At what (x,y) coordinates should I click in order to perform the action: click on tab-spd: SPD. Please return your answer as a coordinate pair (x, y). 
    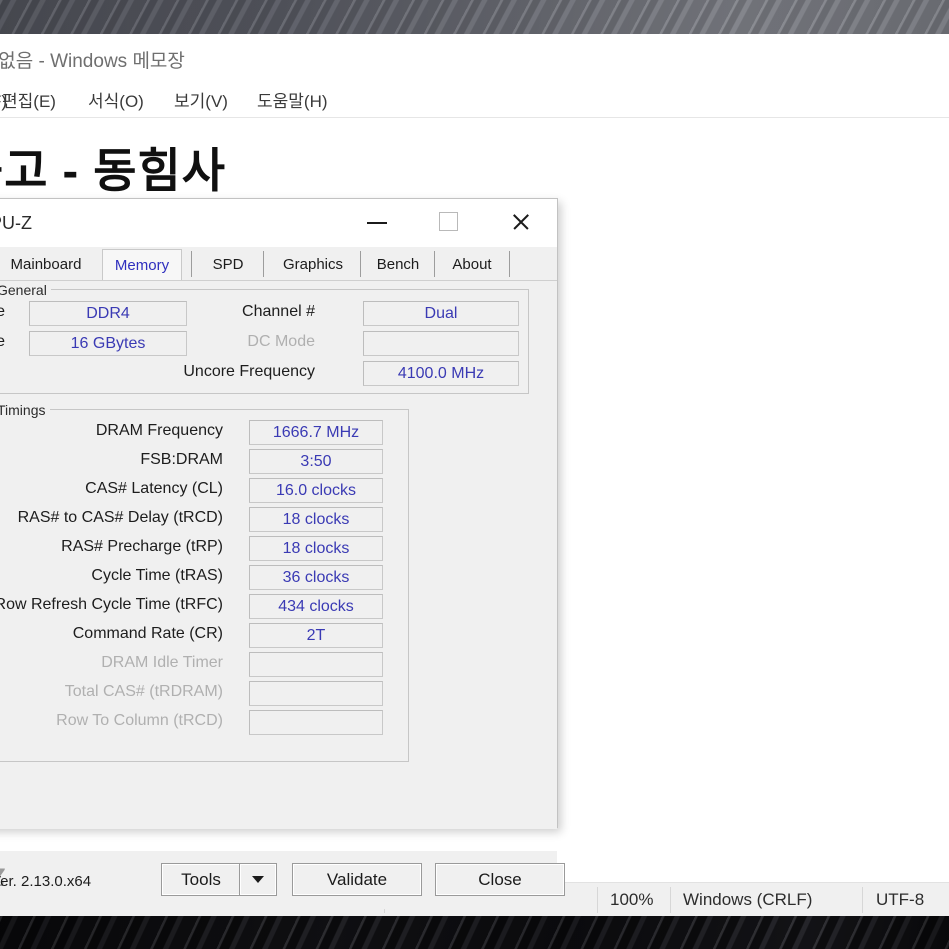
    Looking at the image, I should click on (228, 264).